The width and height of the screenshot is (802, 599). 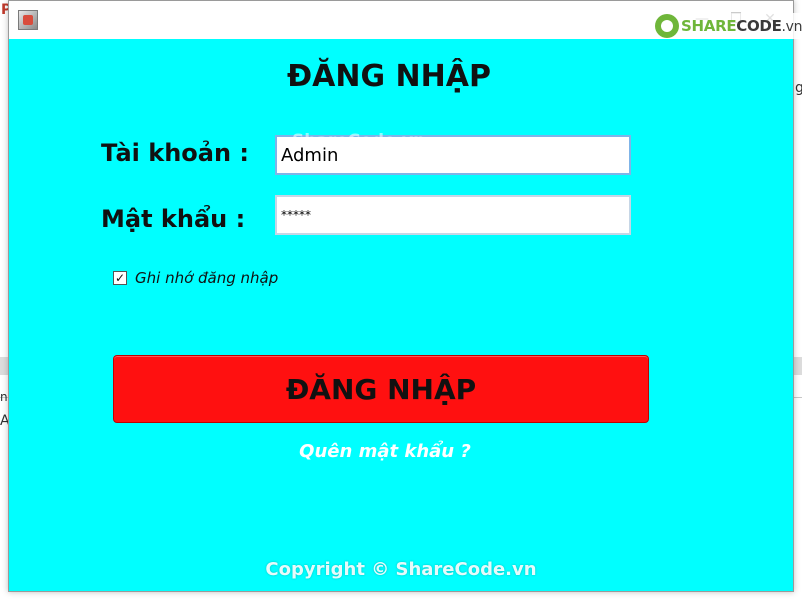 What do you see at coordinates (453, 215) in the screenshot?
I see `password-input` at bounding box center [453, 215].